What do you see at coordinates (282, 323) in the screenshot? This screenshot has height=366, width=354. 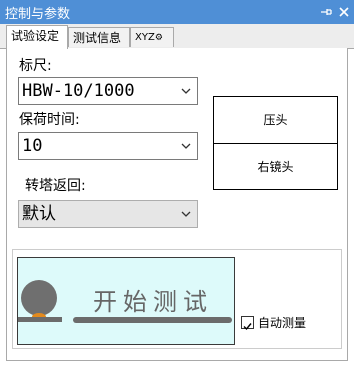 I see `auto-measure-label: 自动测量` at bounding box center [282, 323].